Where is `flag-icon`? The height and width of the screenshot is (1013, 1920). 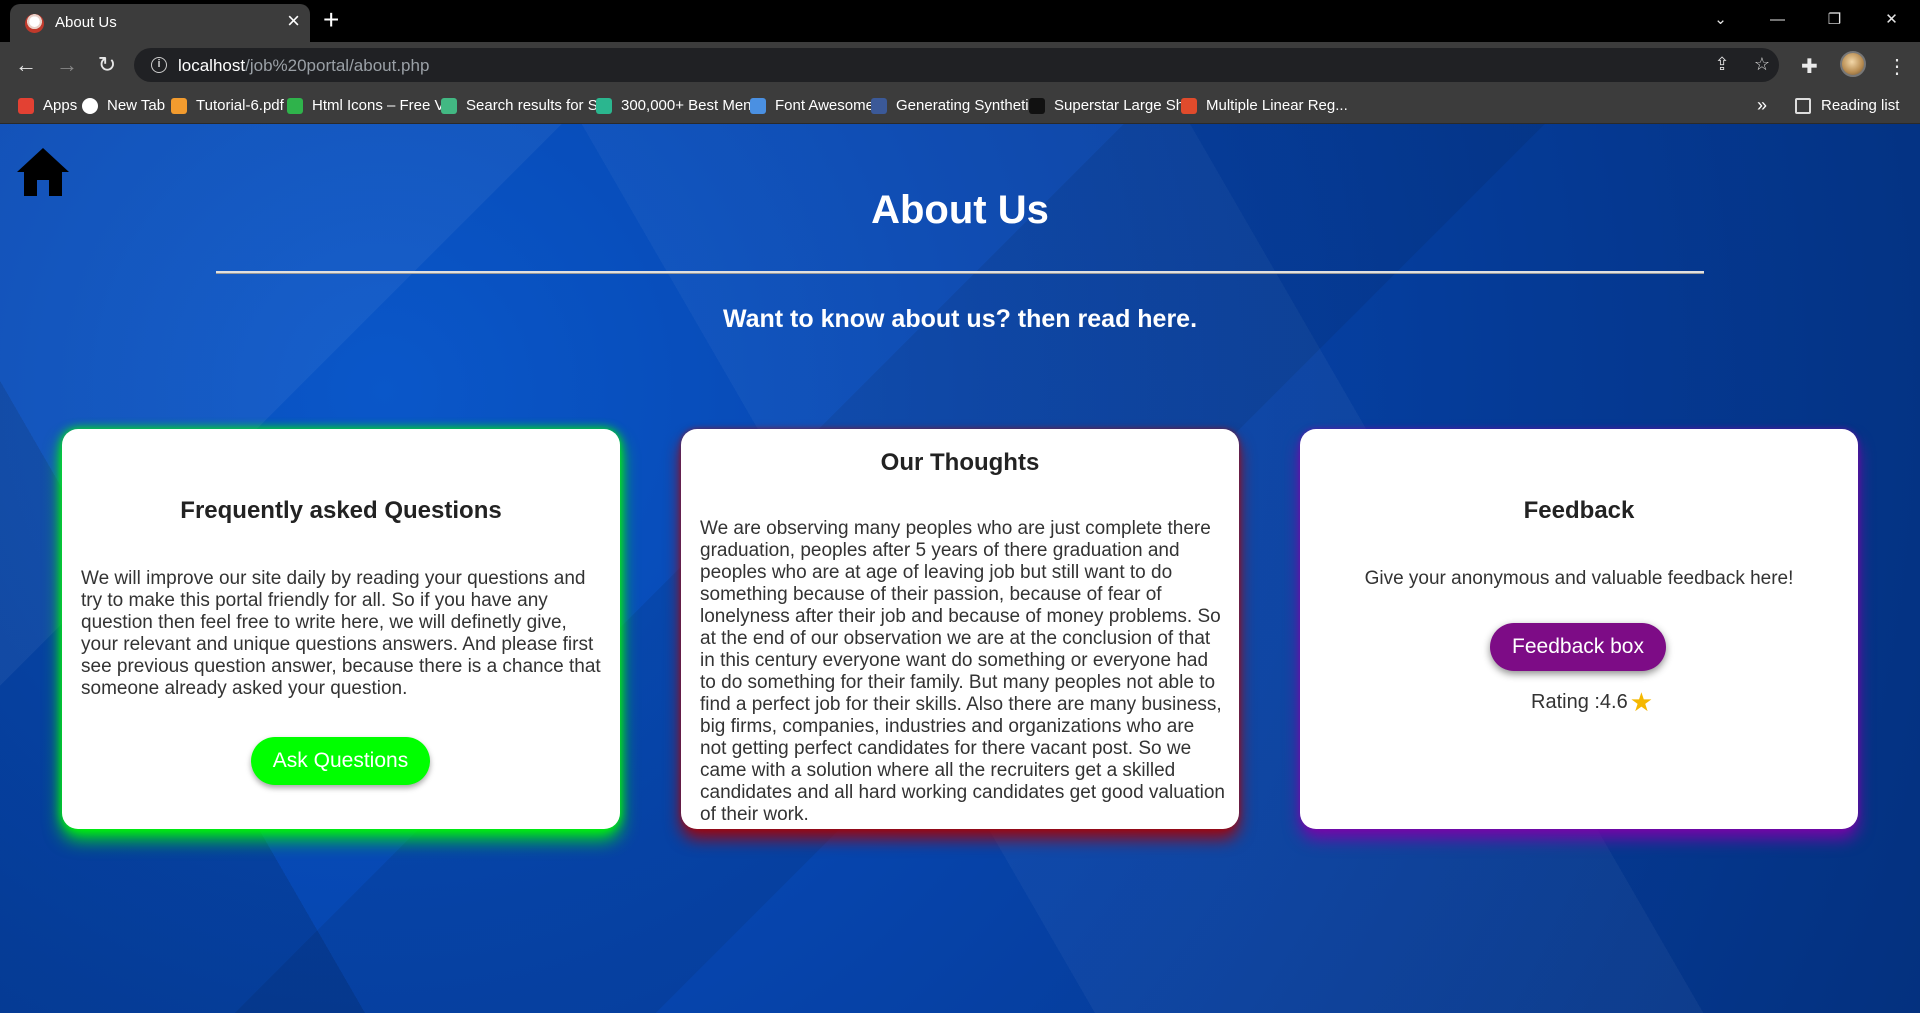
flag-icon is located at coordinates (758, 105).